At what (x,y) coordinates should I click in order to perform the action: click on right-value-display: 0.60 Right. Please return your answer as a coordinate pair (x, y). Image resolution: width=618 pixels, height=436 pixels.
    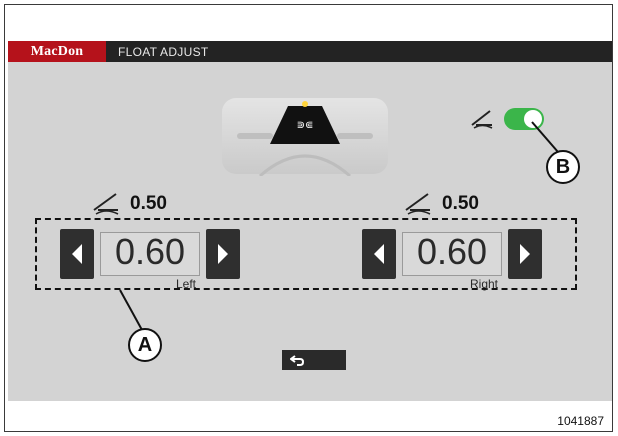
    Looking at the image, I should click on (452, 261).